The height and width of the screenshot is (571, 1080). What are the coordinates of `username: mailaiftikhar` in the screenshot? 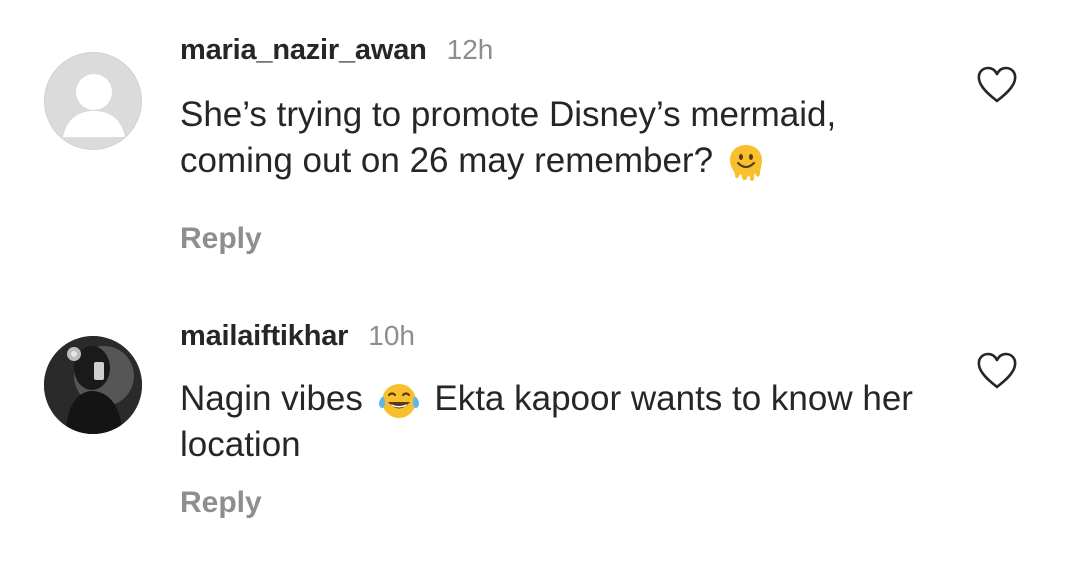 It's located at (264, 336).